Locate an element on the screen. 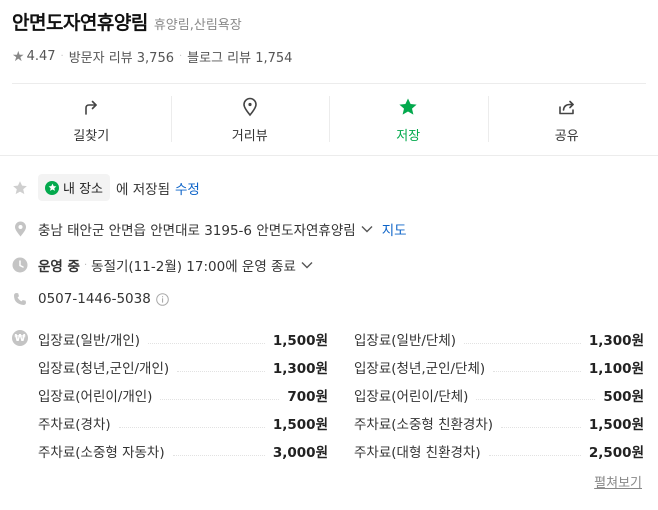 The width and height of the screenshot is (658, 510). fee-name: 입장료(어린이/개인) is located at coordinates (95, 397).